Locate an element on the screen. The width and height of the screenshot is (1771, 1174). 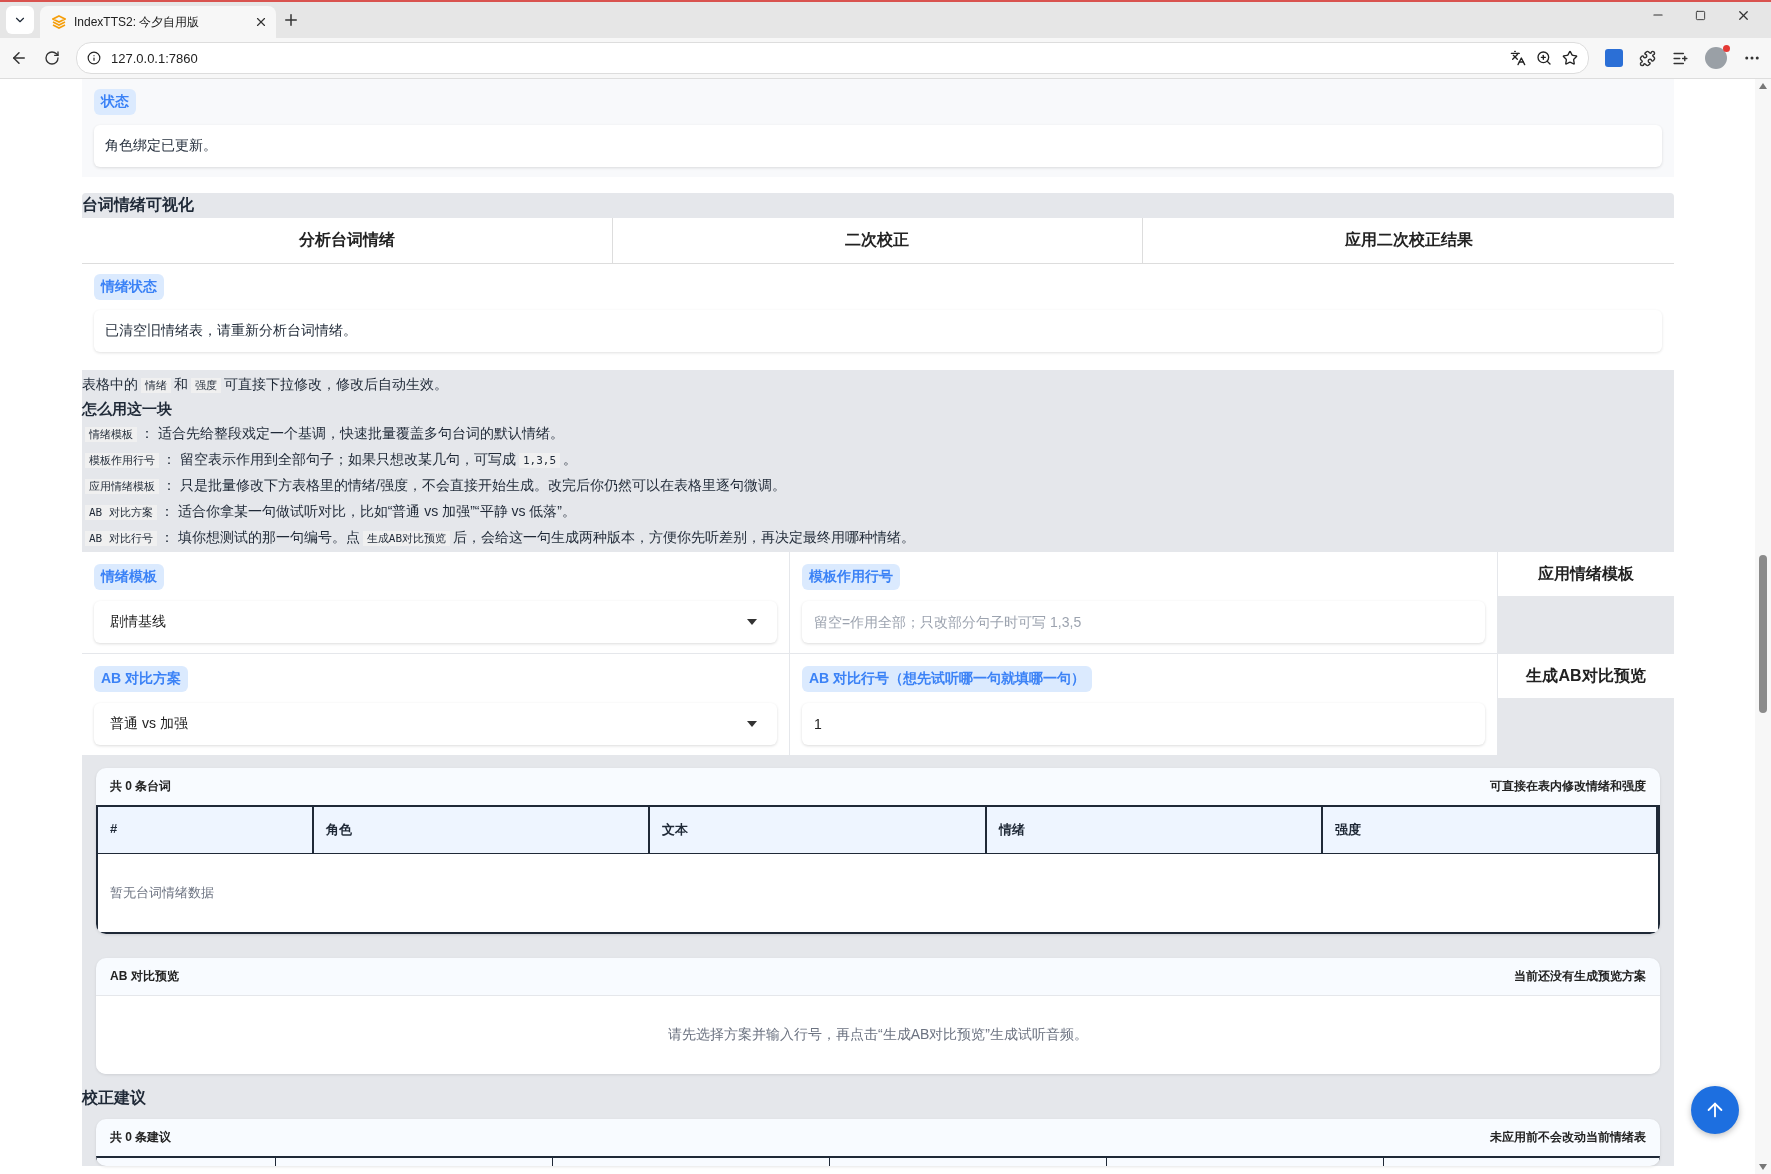
help-heading: 怎么用这一块 is located at coordinates (127, 409).